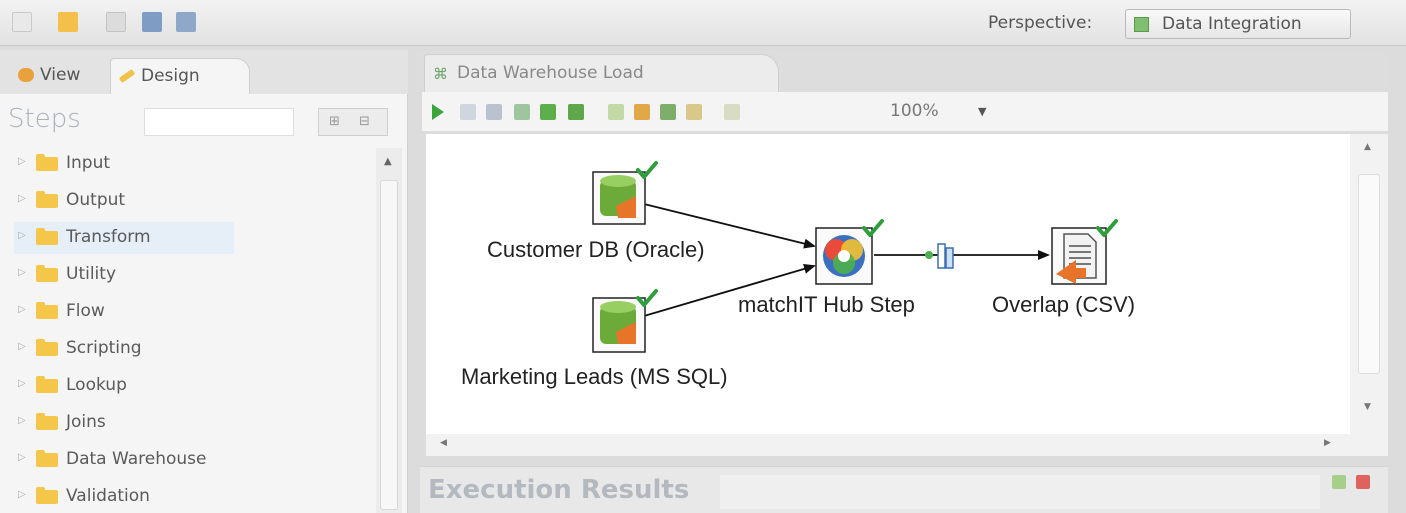  Describe the element at coordinates (642, 112) in the screenshot. I see `impact-icon` at that location.